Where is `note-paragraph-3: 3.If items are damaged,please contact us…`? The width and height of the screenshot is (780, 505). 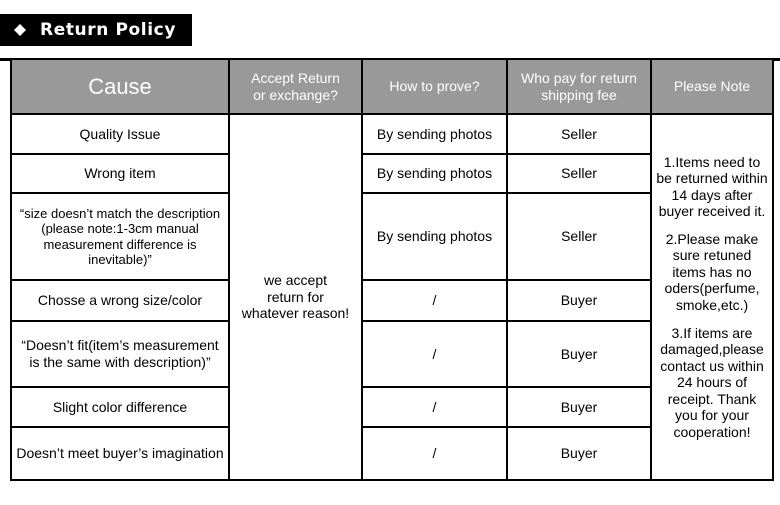
note-paragraph-3: 3.If items are damaged,please contact us… is located at coordinates (712, 382).